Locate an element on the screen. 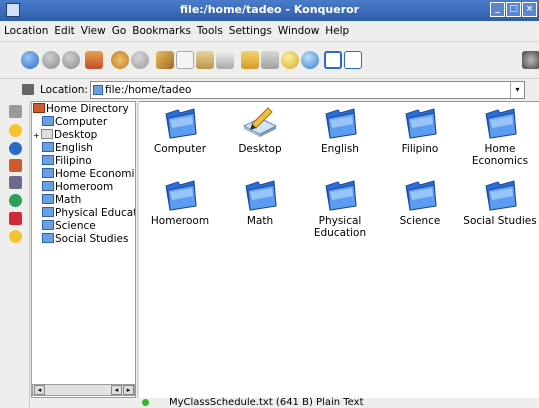 The image size is (539, 408). forward-icon is located at coordinates (71, 60).